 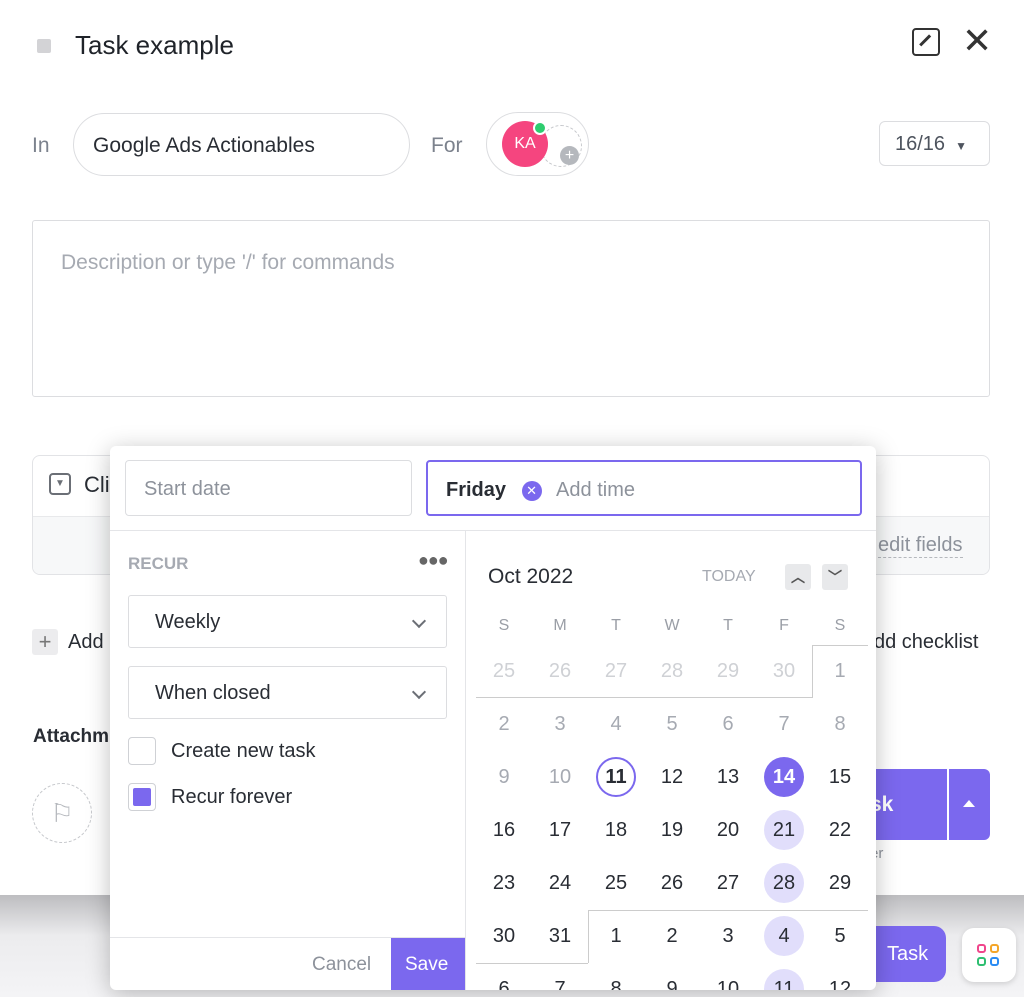 What do you see at coordinates (926, 42) in the screenshot?
I see `minimize-icon` at bounding box center [926, 42].